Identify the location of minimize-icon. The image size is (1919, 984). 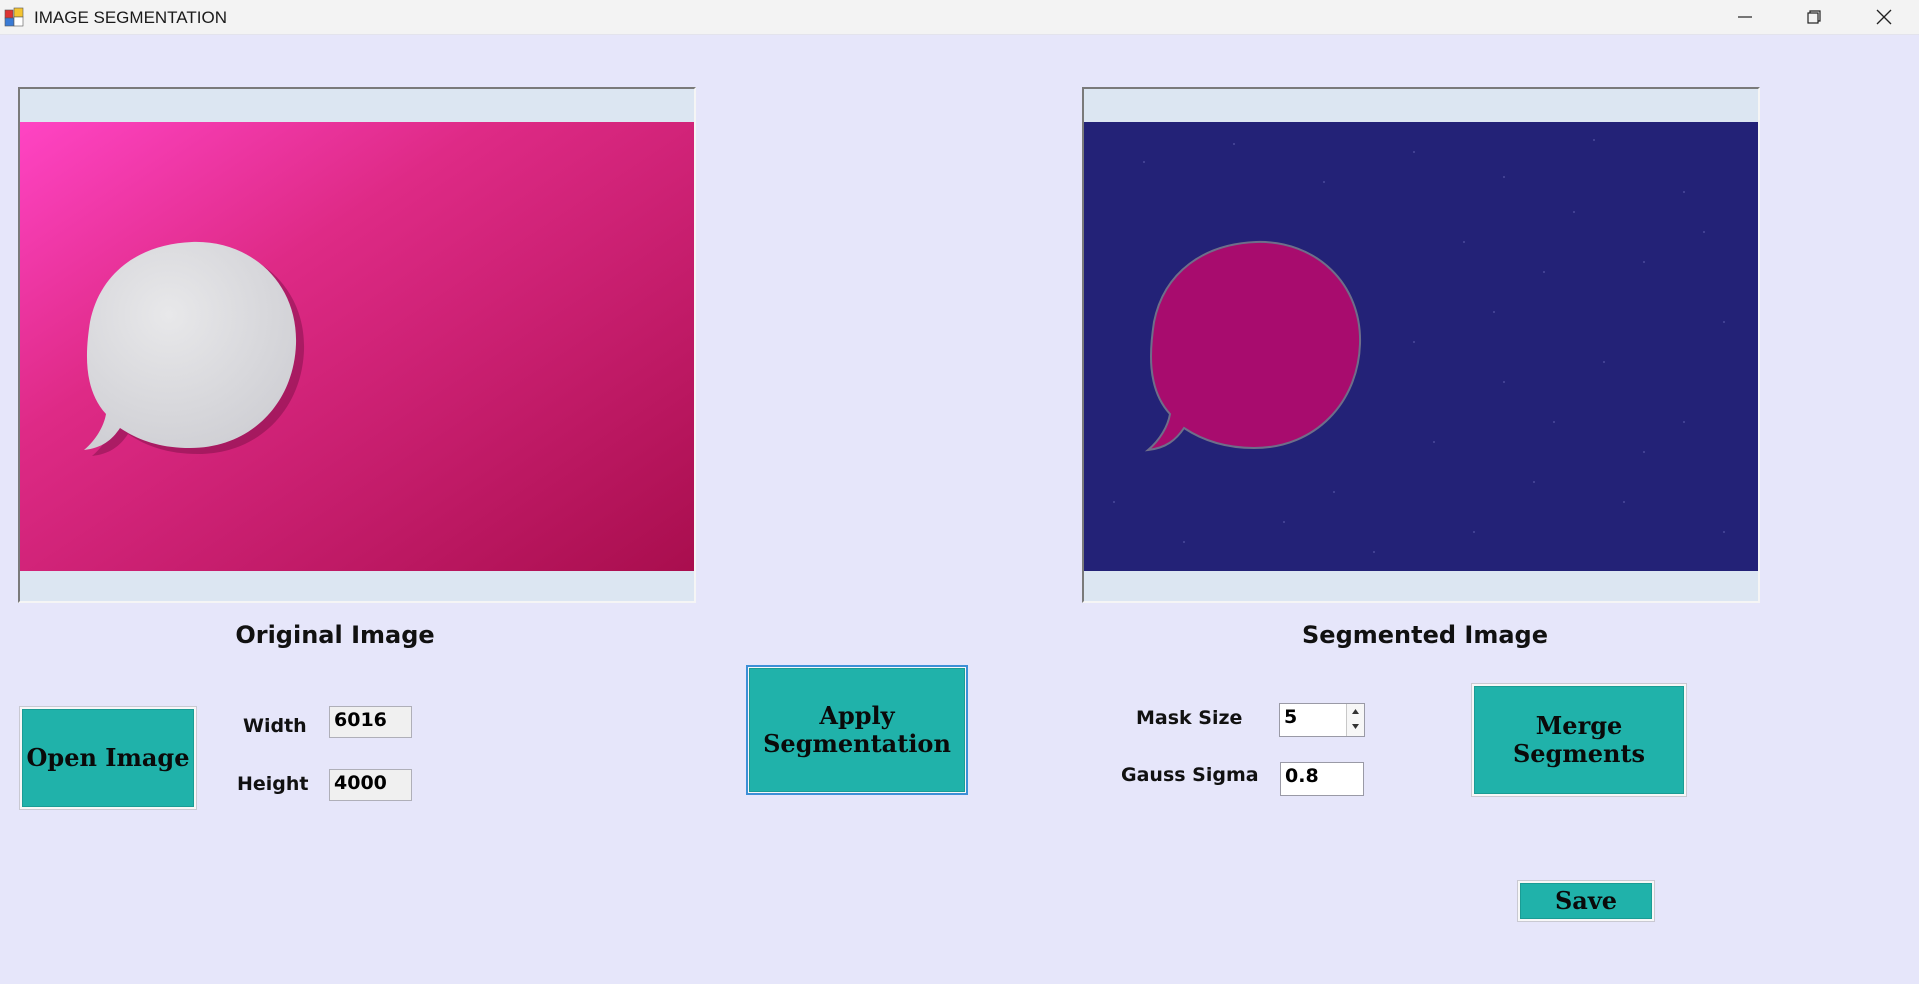
(1745, 17).